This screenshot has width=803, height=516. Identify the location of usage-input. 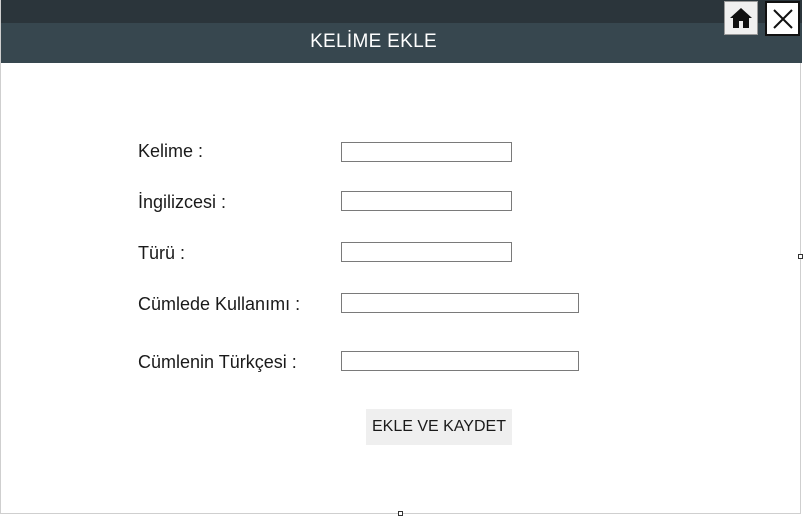
(460, 303).